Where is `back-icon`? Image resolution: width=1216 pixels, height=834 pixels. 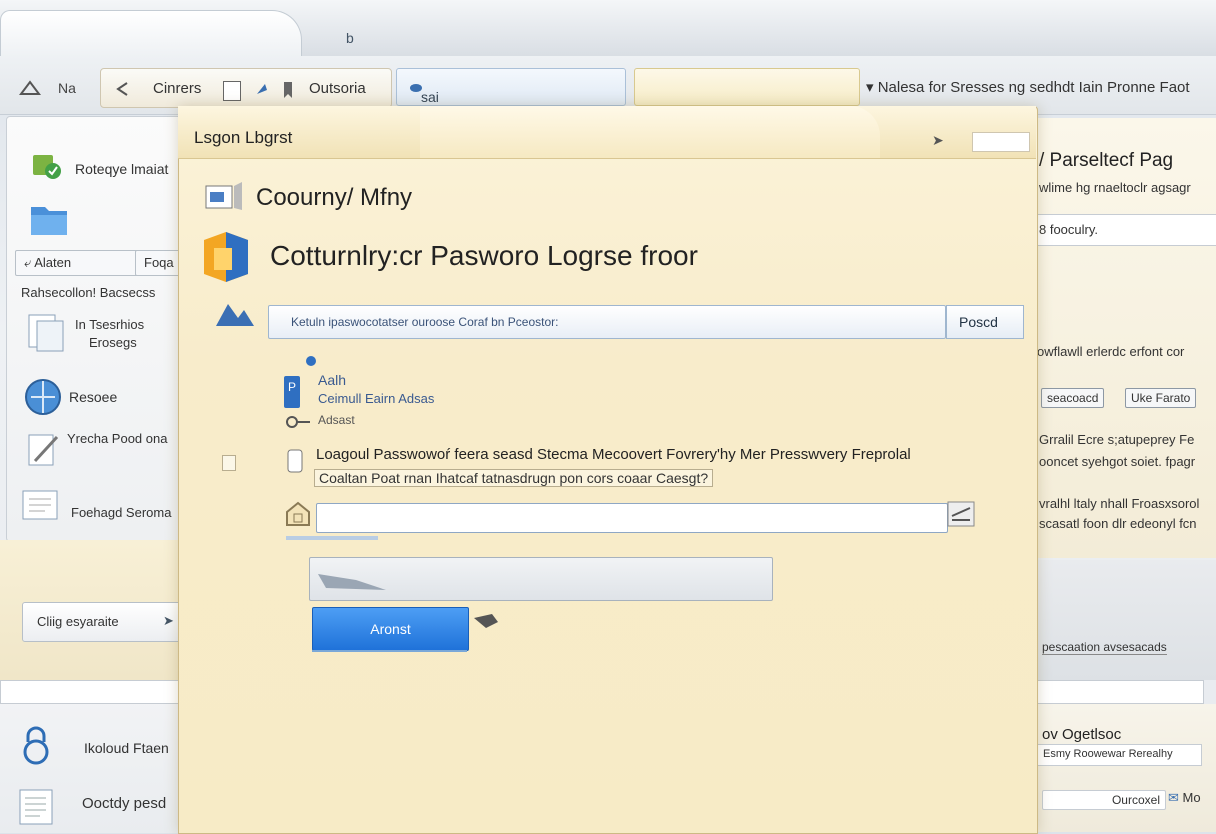 back-icon is located at coordinates (122, 89).